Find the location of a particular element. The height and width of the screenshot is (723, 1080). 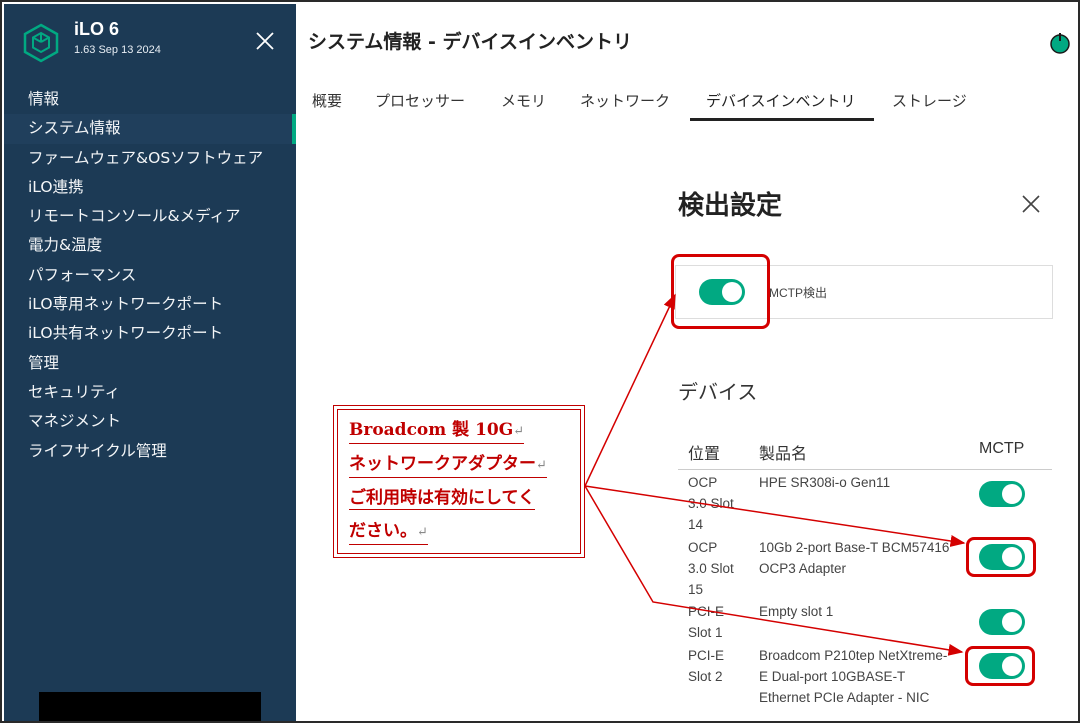

tab-bar: 概要 プロセッサー メモリ ネットワーク デバイスインベントリ ストレージ is located at coordinates (680, 102).